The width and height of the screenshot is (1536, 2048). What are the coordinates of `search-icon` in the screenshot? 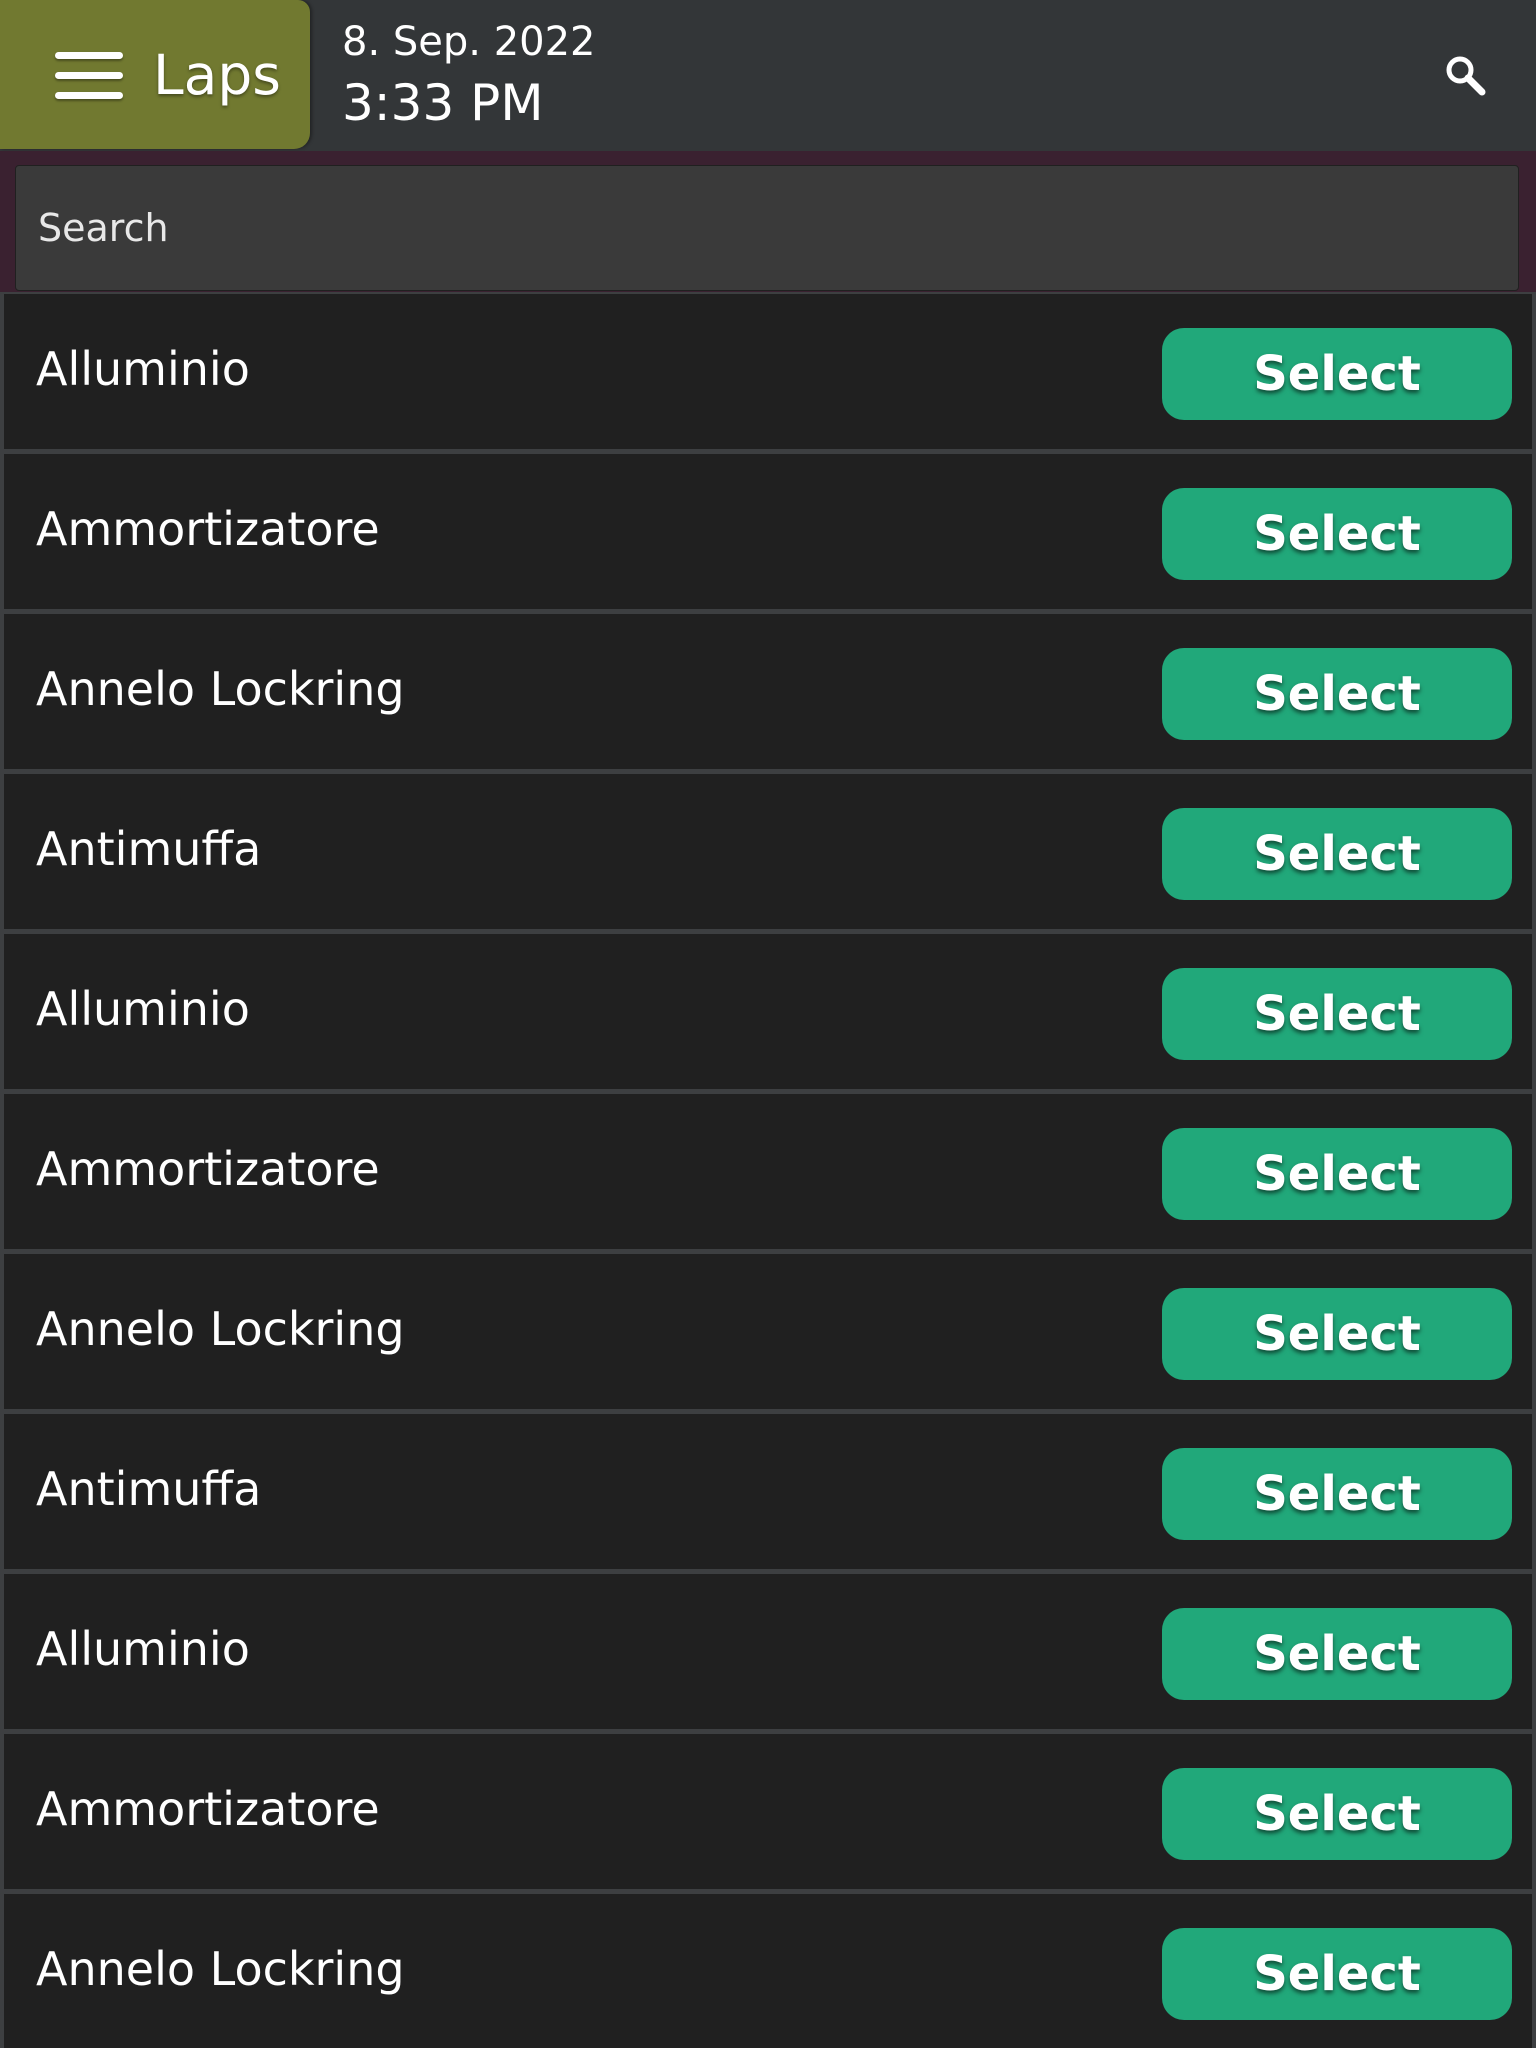 It's located at (1466, 76).